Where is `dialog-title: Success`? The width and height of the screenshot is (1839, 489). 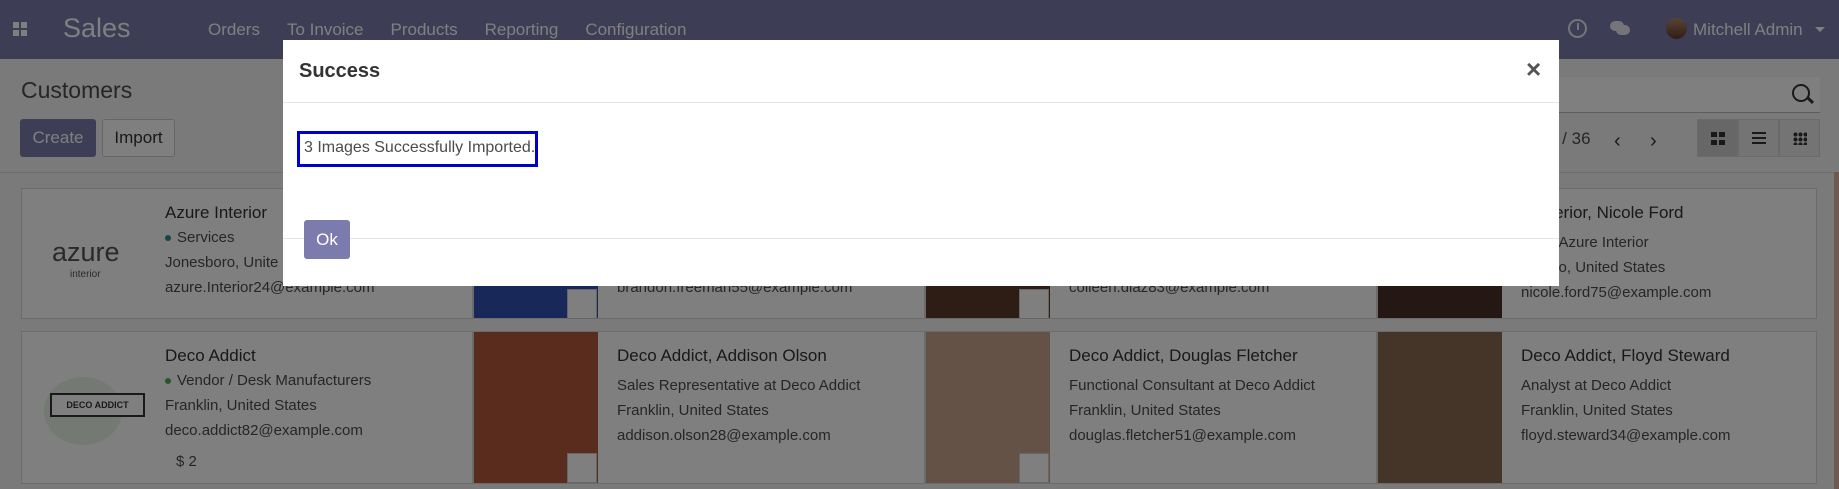 dialog-title: Success is located at coordinates (340, 71).